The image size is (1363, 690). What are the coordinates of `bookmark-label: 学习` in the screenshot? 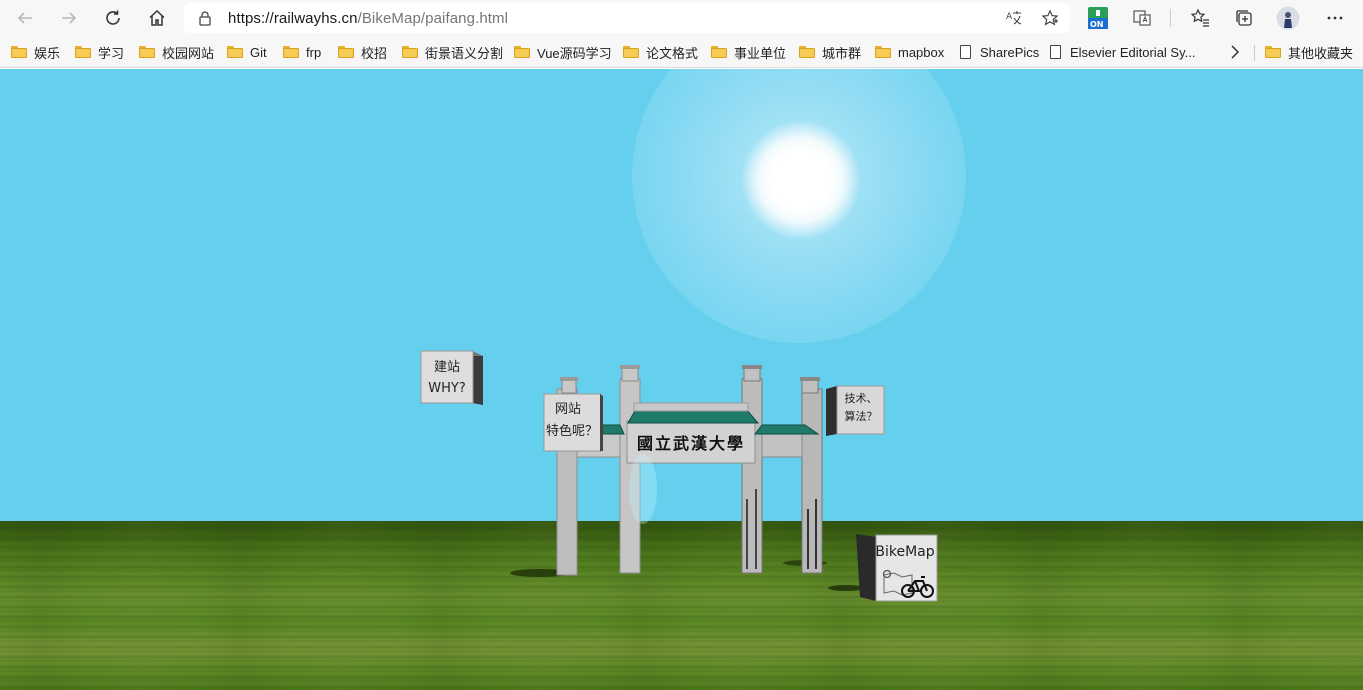 It's located at (111, 53).